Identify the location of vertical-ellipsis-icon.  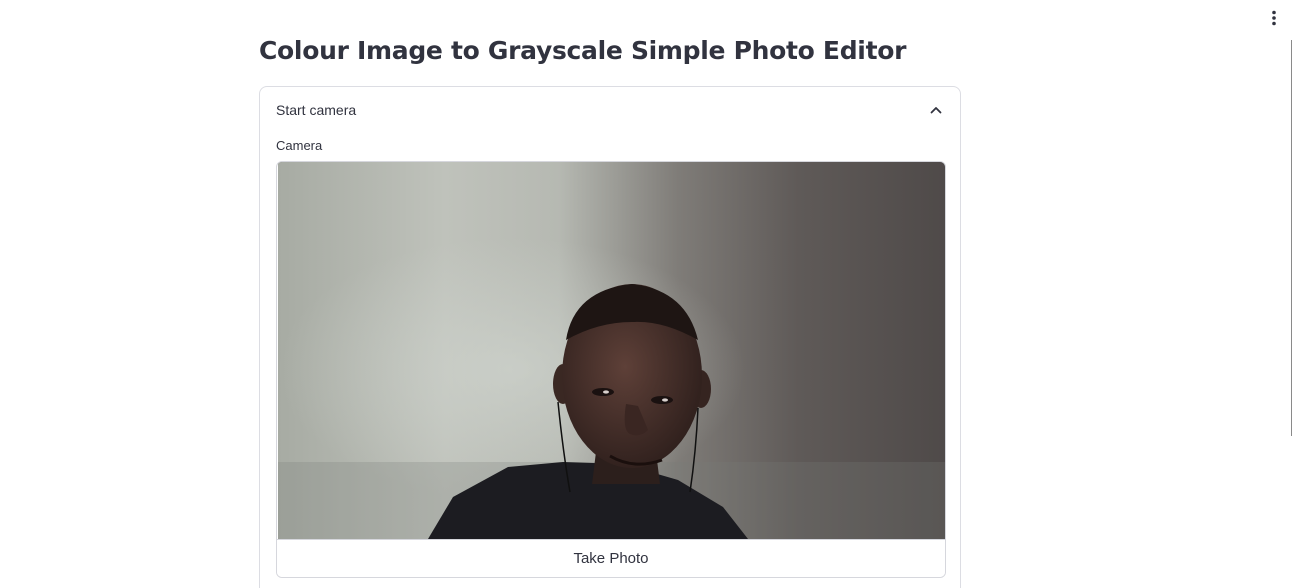
(1274, 18).